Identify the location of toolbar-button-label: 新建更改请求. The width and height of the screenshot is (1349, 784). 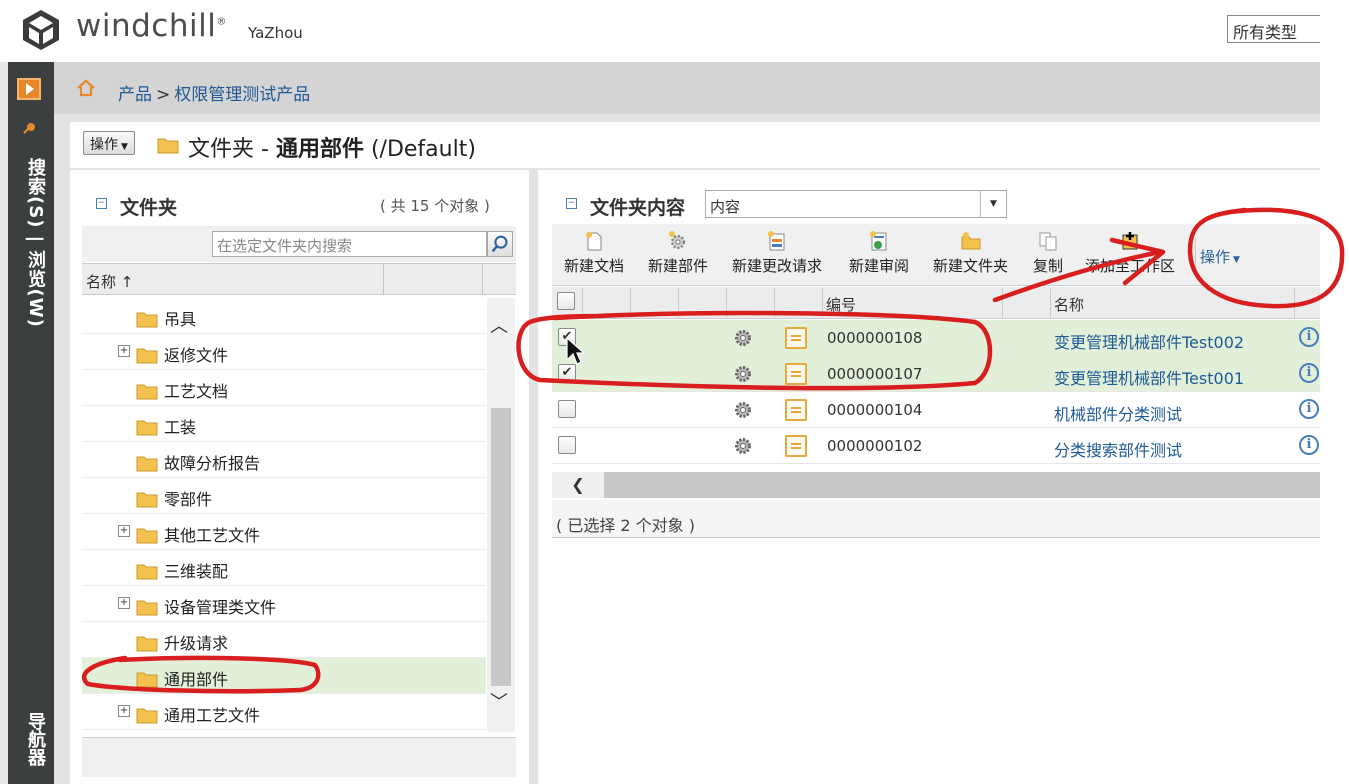
(777, 266).